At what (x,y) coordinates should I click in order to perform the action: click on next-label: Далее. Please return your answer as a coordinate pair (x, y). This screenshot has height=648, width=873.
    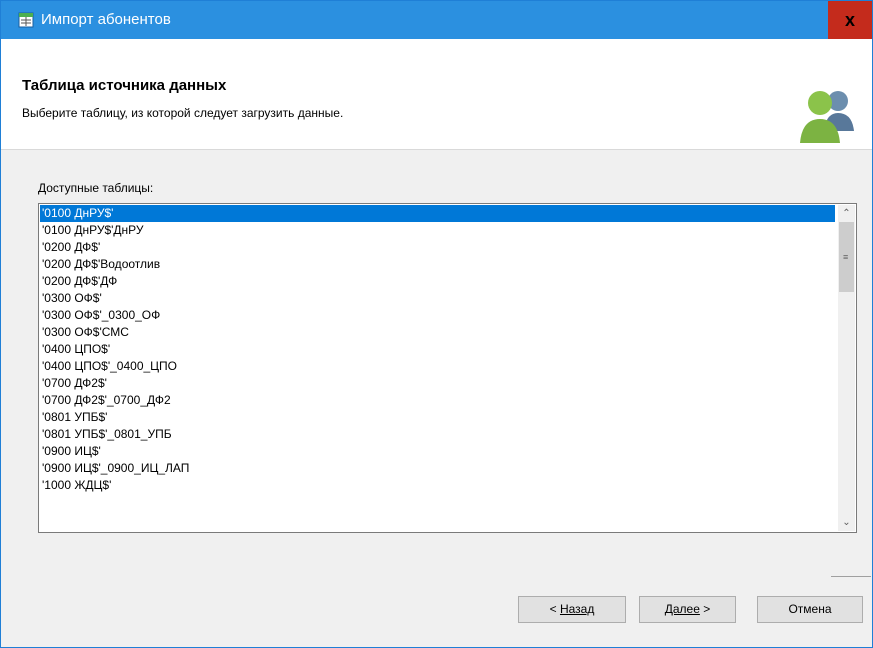
    Looking at the image, I should click on (682, 609).